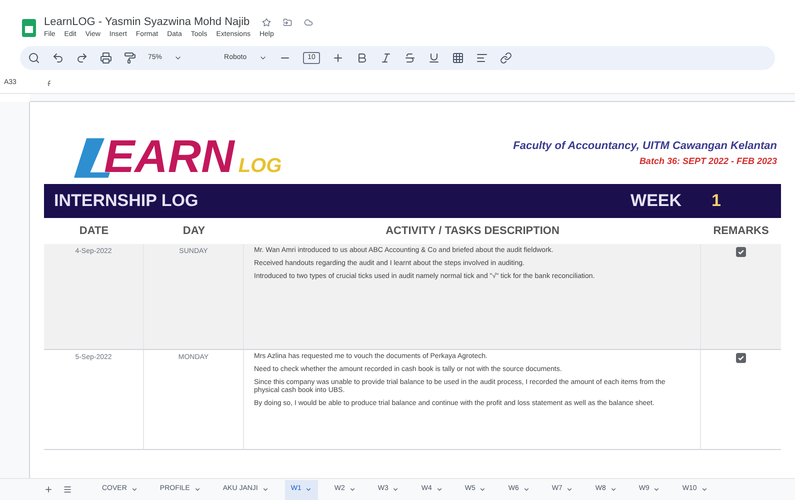 The image size is (795, 500). I want to click on paint-format-icon, so click(130, 58).